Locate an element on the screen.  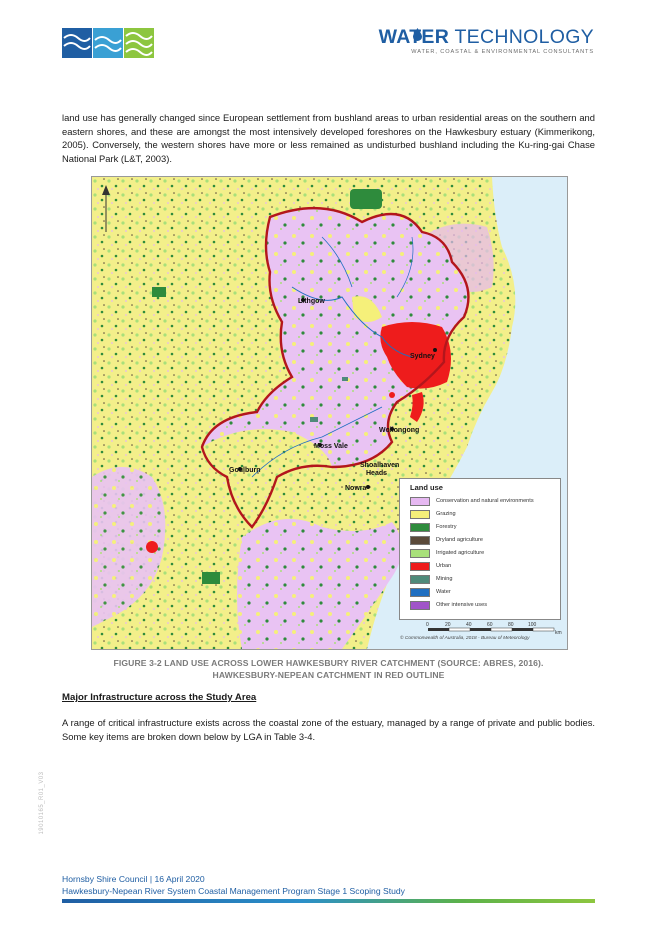
legend-label: Grazing is located at coordinates (446, 514).